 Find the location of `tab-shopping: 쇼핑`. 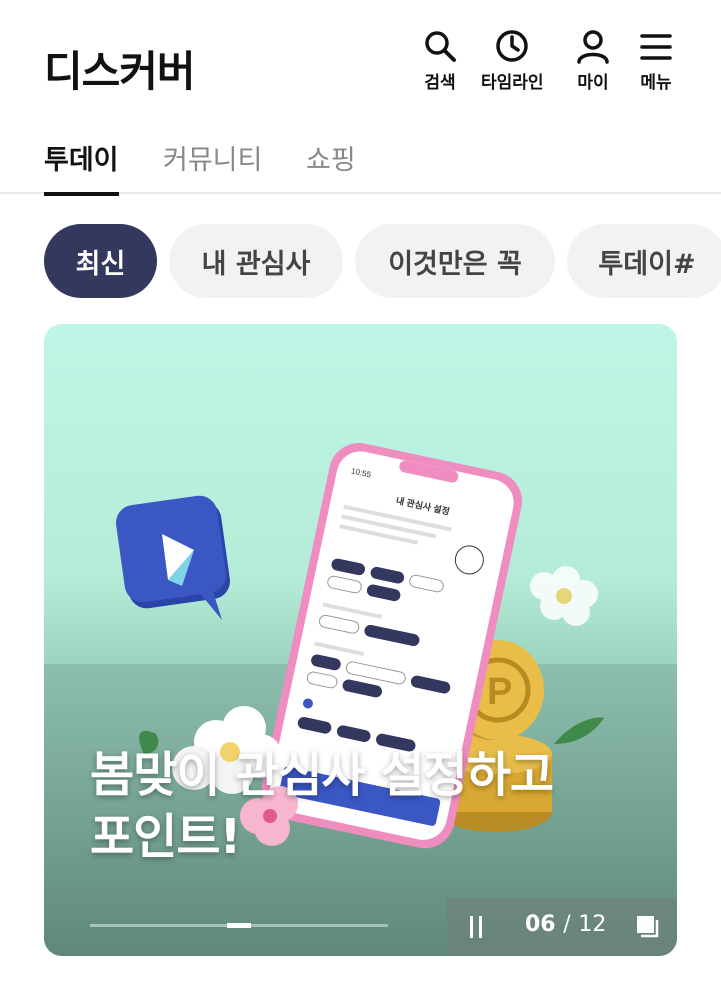

tab-shopping: 쇼핑 is located at coordinates (331, 166).